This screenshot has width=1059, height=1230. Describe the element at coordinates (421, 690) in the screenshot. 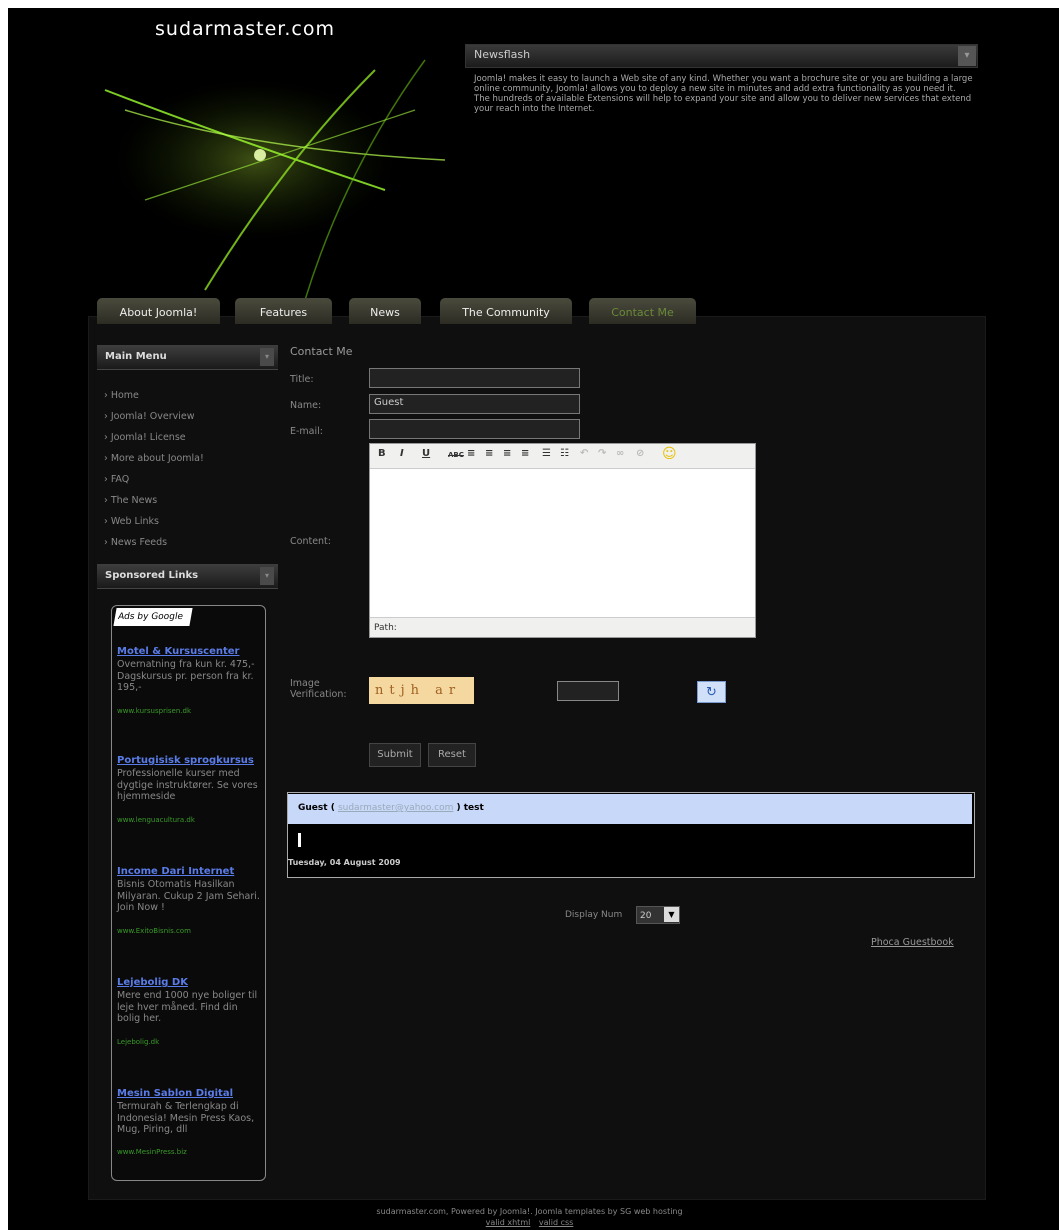

I see `captcha-image: ntjh ar` at that location.